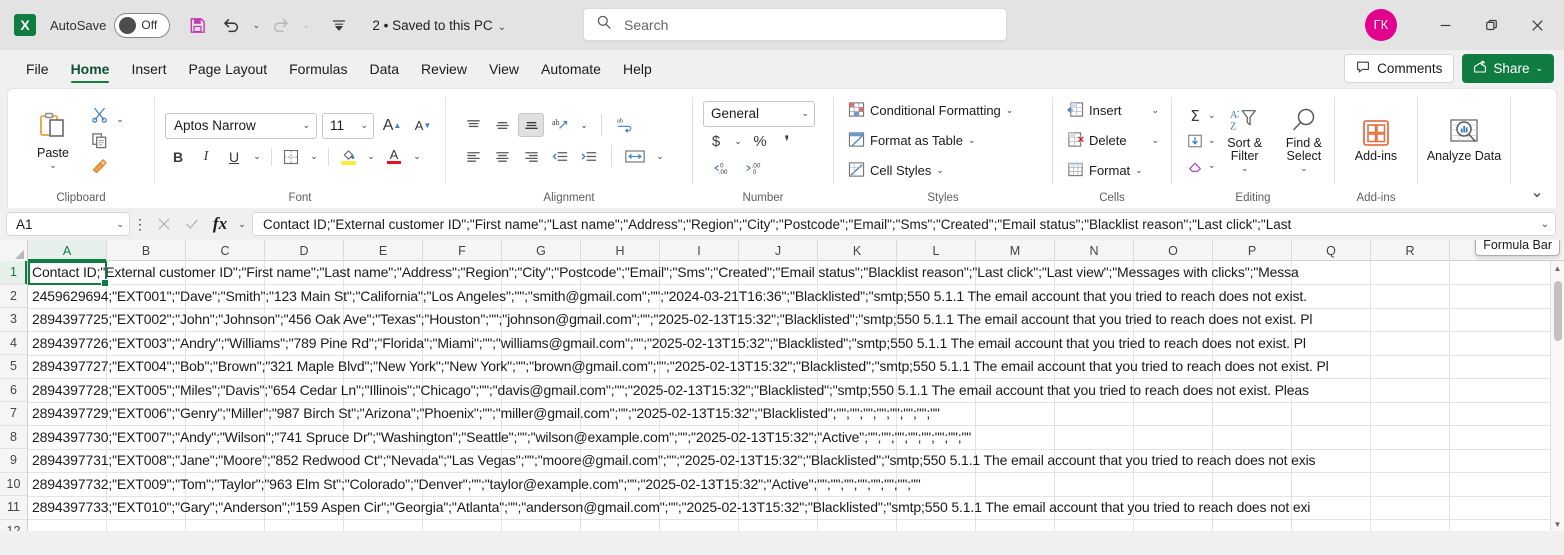 The height and width of the screenshot is (555, 1564). What do you see at coordinates (473, 156) in the screenshot?
I see `align-left-icon` at bounding box center [473, 156].